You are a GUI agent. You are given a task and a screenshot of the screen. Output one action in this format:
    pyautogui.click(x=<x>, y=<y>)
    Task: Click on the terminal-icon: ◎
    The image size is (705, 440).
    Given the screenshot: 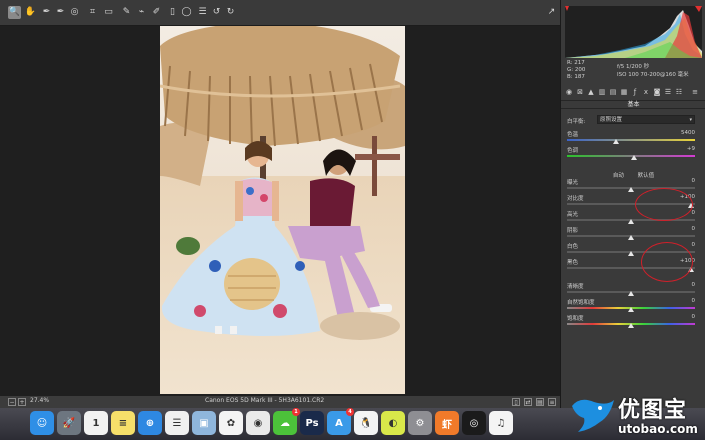 What is the action you would take?
    pyautogui.click(x=474, y=423)
    